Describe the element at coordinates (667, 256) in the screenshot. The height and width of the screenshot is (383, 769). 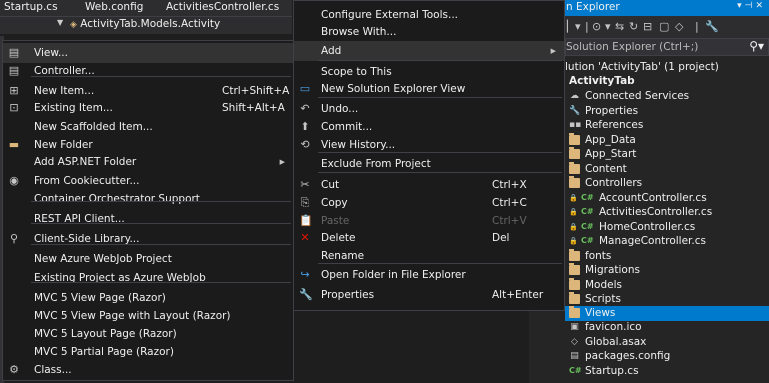
I see `tree-item: fonts` at that location.